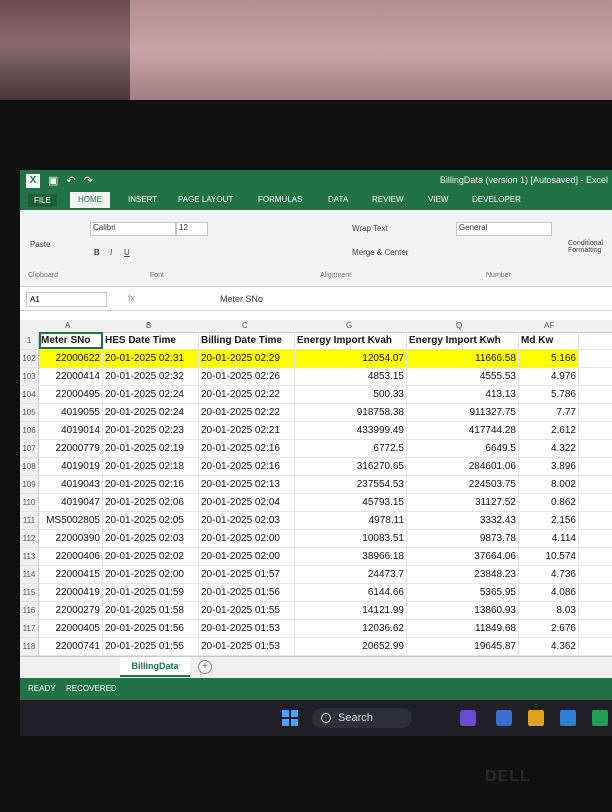 This screenshot has width=612, height=812. What do you see at coordinates (241, 299) in the screenshot?
I see `formula-content: Meter SNo` at bounding box center [241, 299].